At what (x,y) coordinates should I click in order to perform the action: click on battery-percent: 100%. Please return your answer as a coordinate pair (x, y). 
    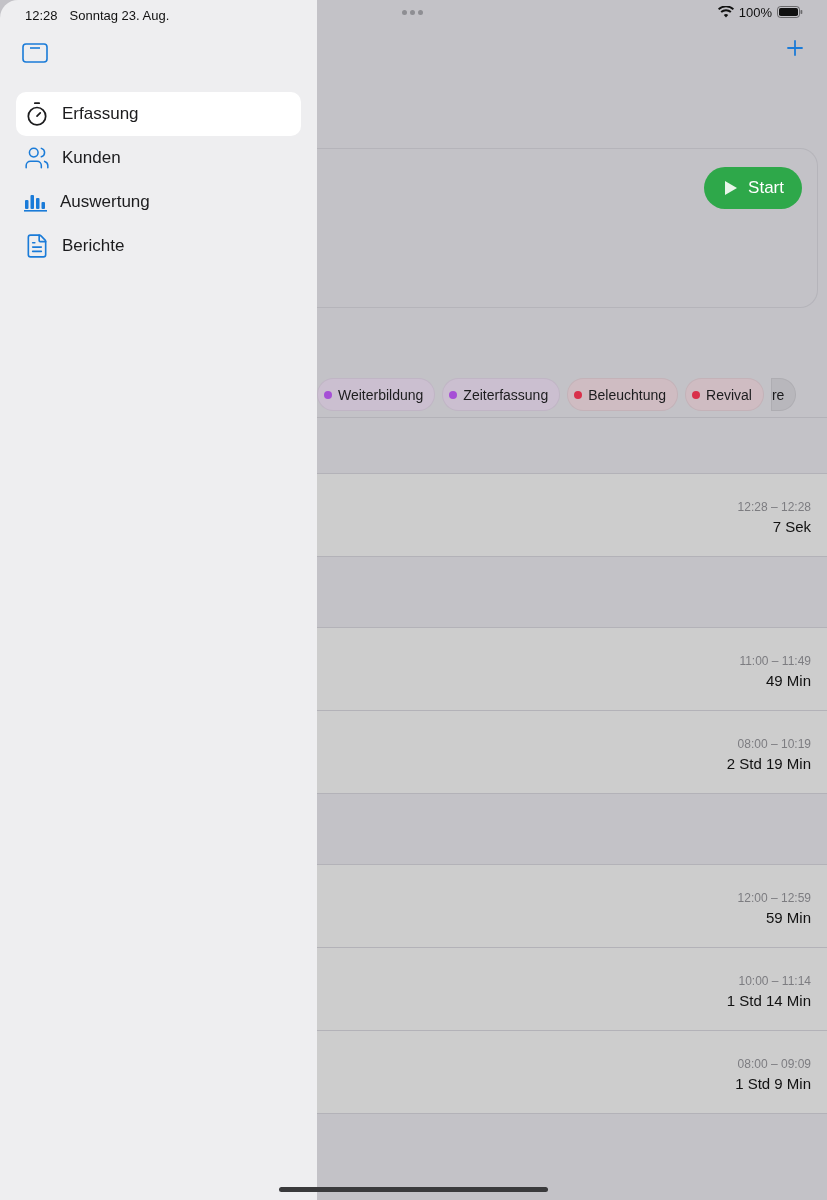
    Looking at the image, I should click on (755, 12).